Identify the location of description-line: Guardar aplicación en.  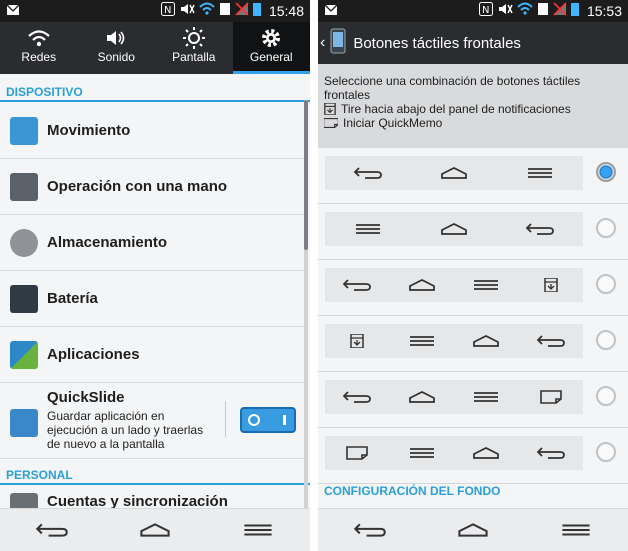
(106, 416).